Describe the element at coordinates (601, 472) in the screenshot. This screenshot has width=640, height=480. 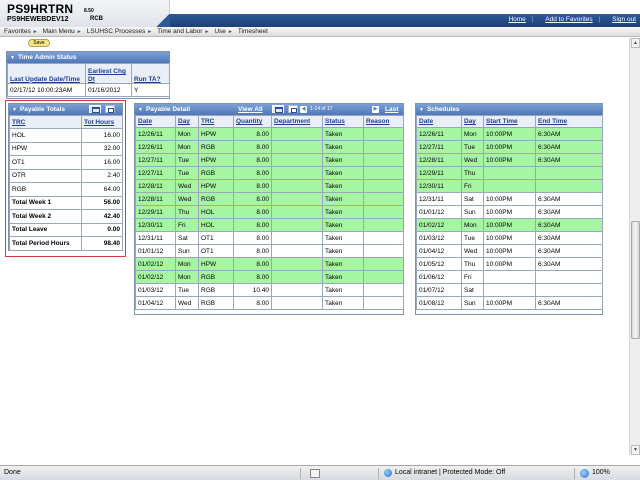
I see `zoom-level: 100%` at that location.